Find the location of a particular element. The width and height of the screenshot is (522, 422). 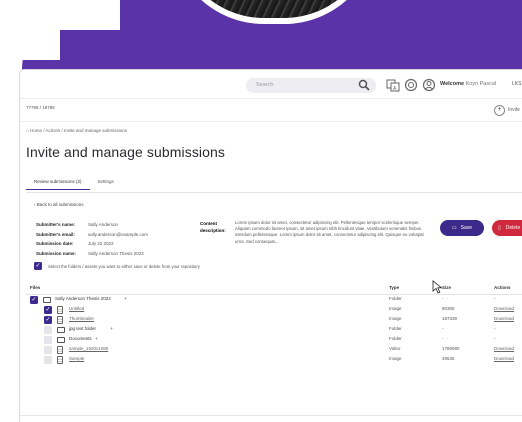

table-row: sample_1920x1080 Video 1780990 Download is located at coordinates (274, 350).